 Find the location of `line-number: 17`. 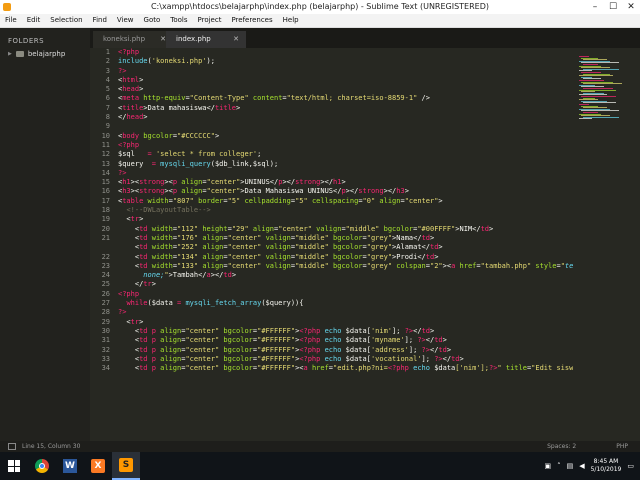

line-number: 17 is located at coordinates (101, 201).